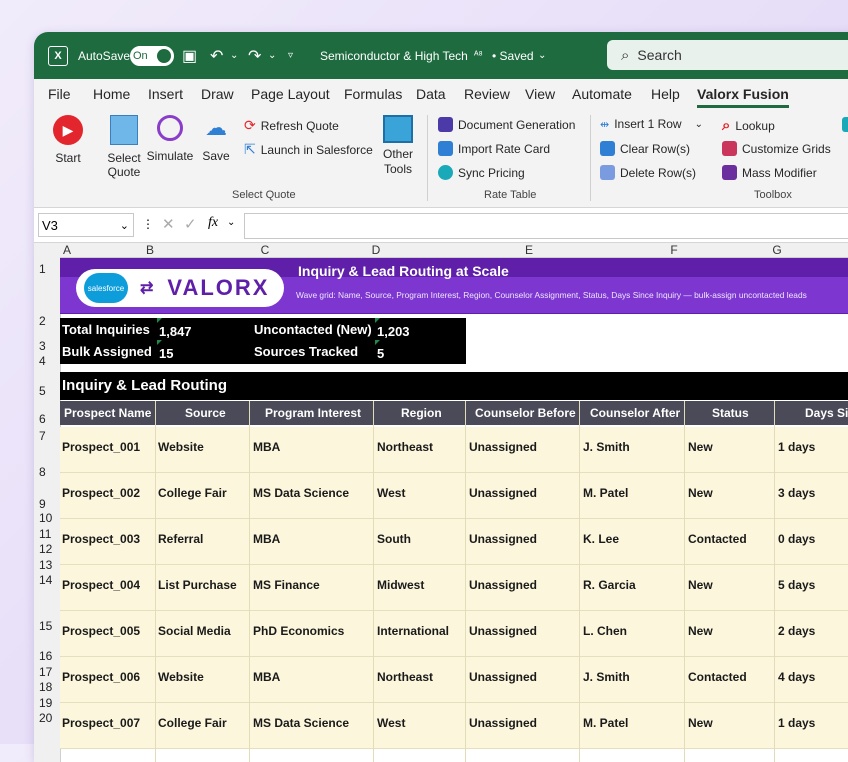 The image size is (848, 762). I want to click on customize-toolbar-icon: ▿, so click(290, 55).